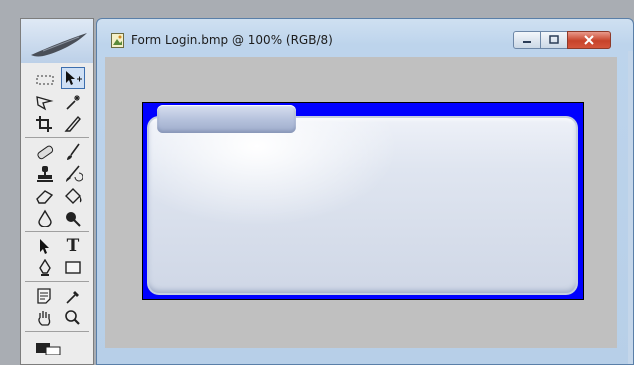 The width and height of the screenshot is (634, 365). Describe the element at coordinates (45, 296) in the screenshot. I see `notes-tool-icon` at that location.